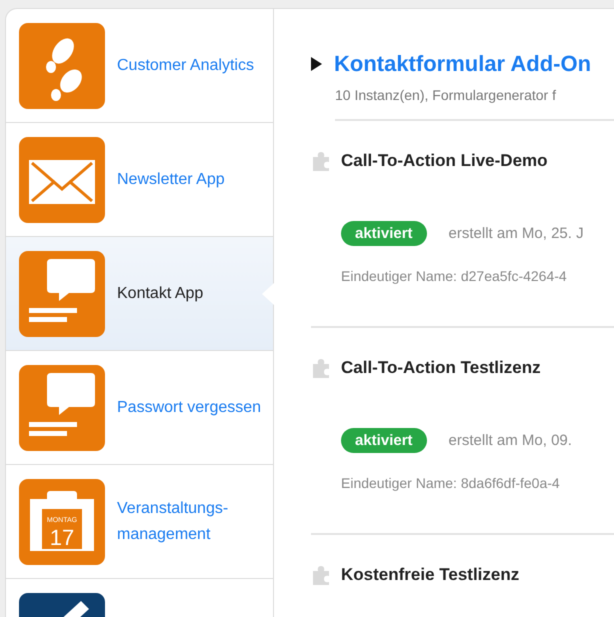 The image size is (614, 617). I want to click on instance-title: Call-To-Action Live-Demo, so click(444, 161).